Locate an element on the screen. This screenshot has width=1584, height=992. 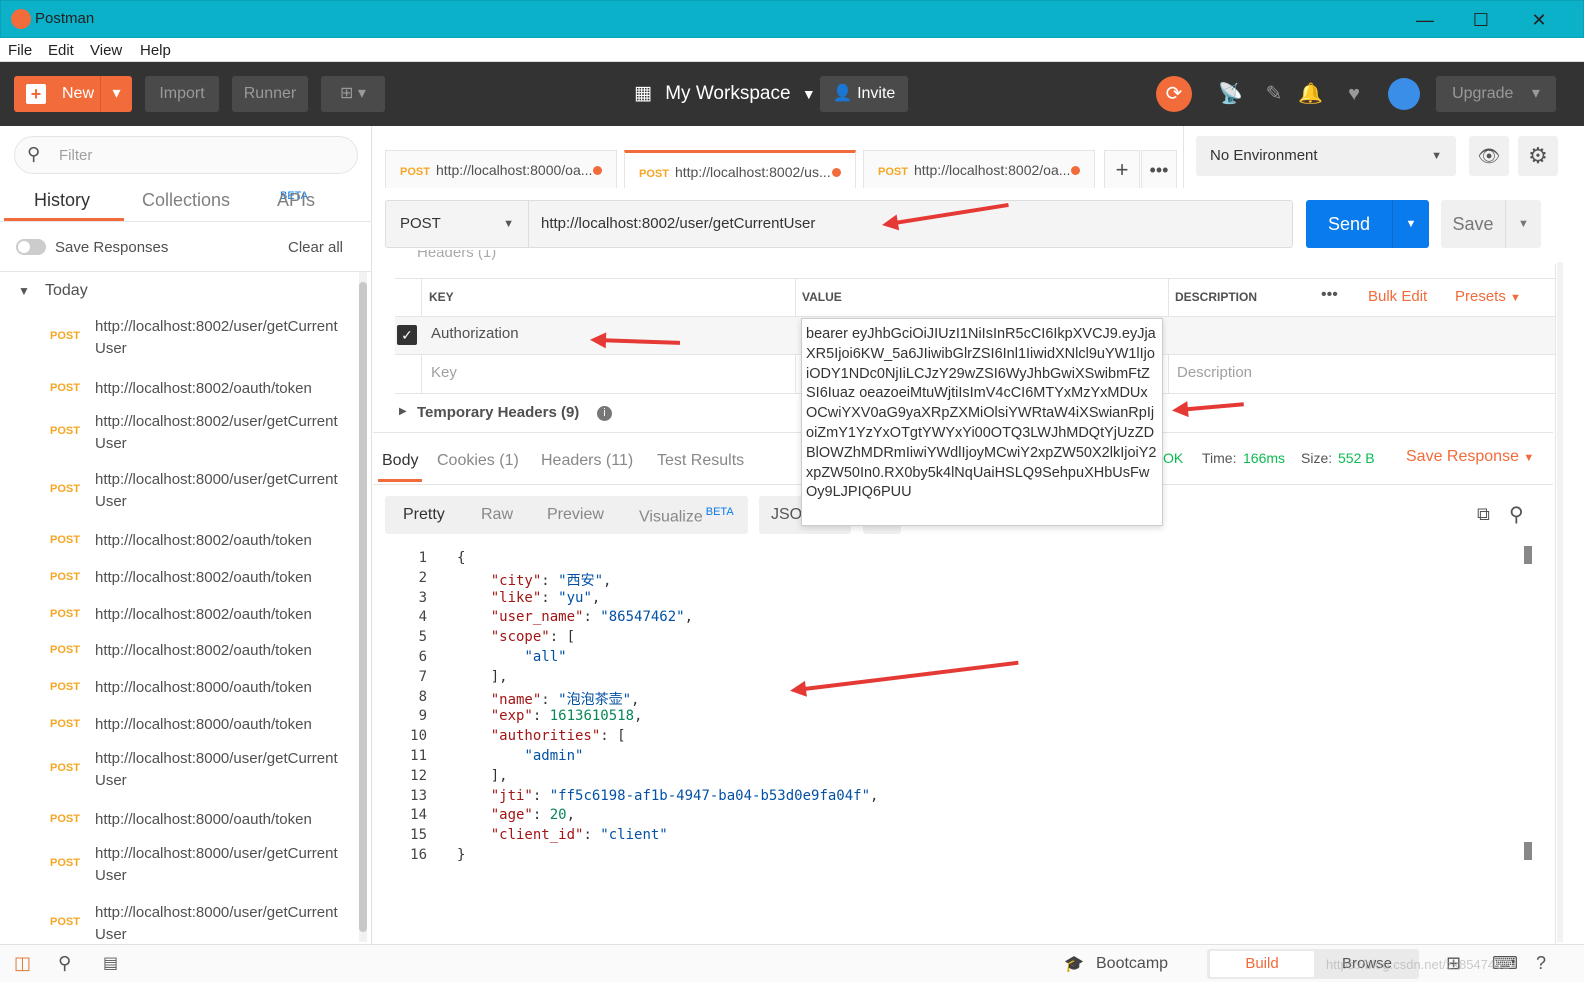
code-line: "all" is located at coordinates (545, 657).